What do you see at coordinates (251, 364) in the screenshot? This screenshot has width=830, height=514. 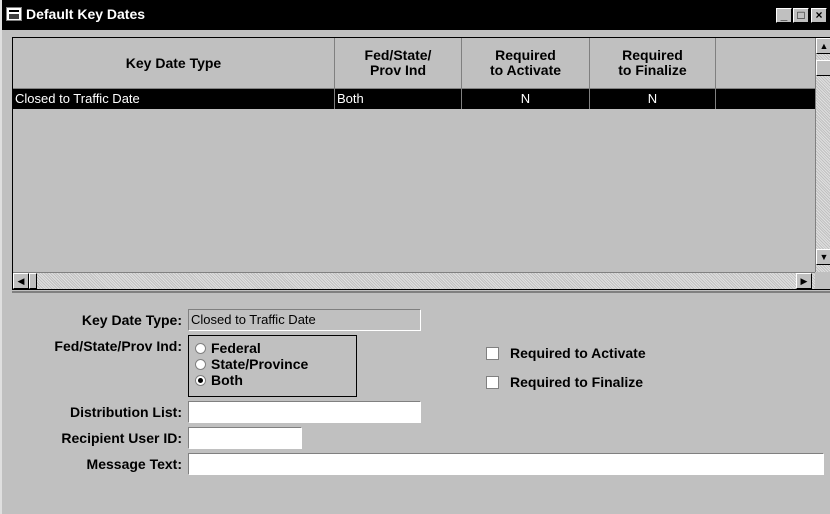 I see `radio-state-province: State/Province` at bounding box center [251, 364].